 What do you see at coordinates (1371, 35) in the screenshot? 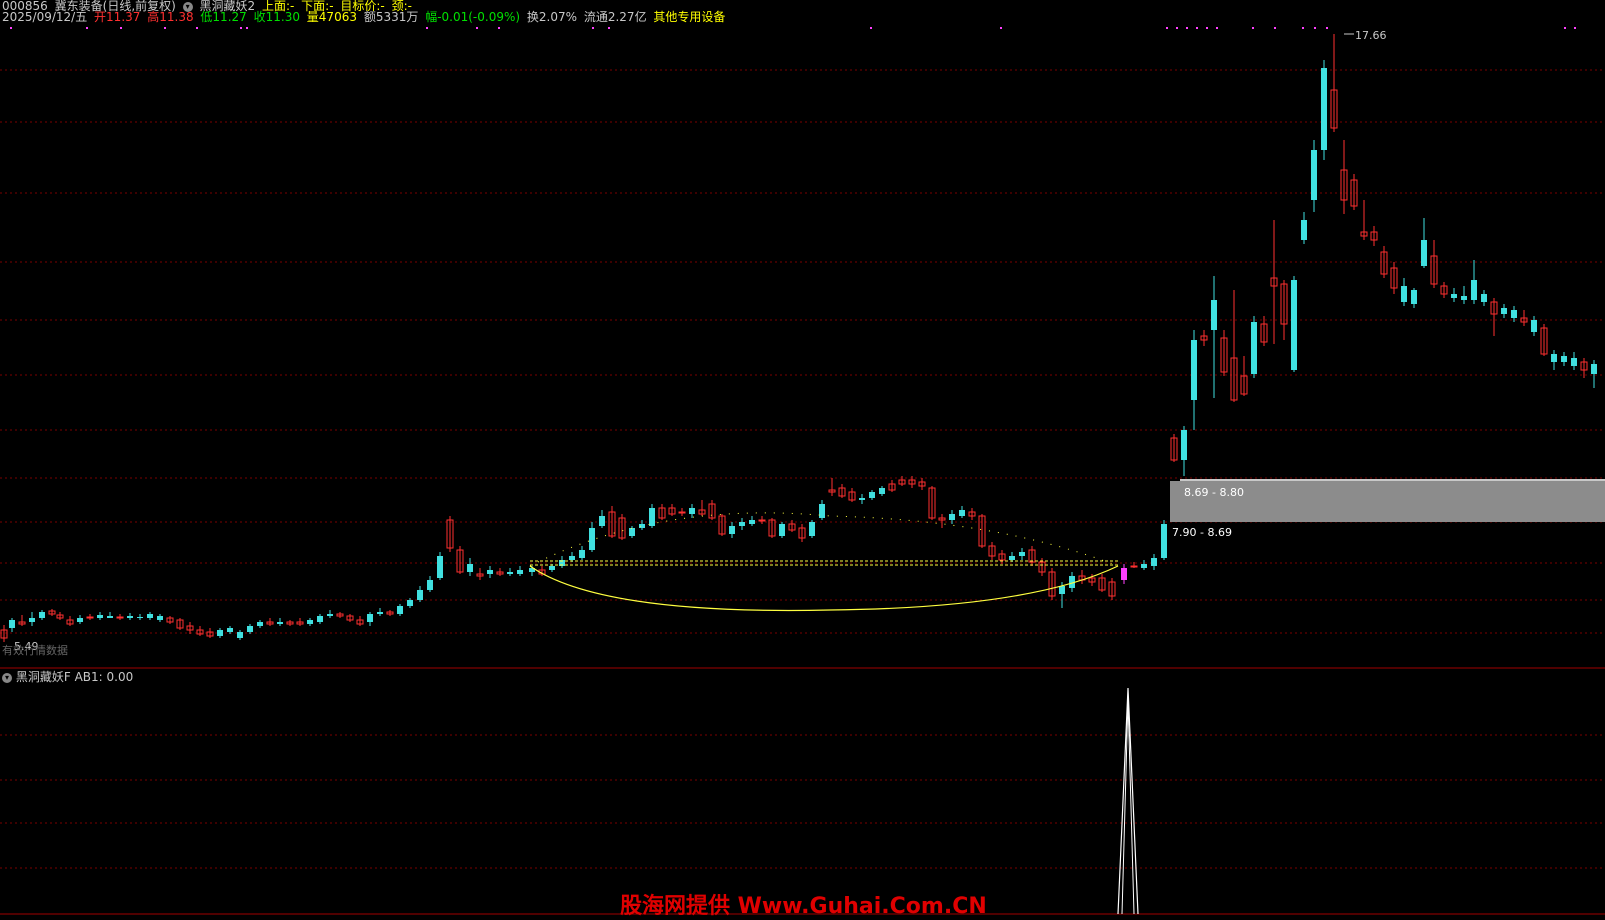
I see `high-price-label: 17.66` at bounding box center [1371, 35].